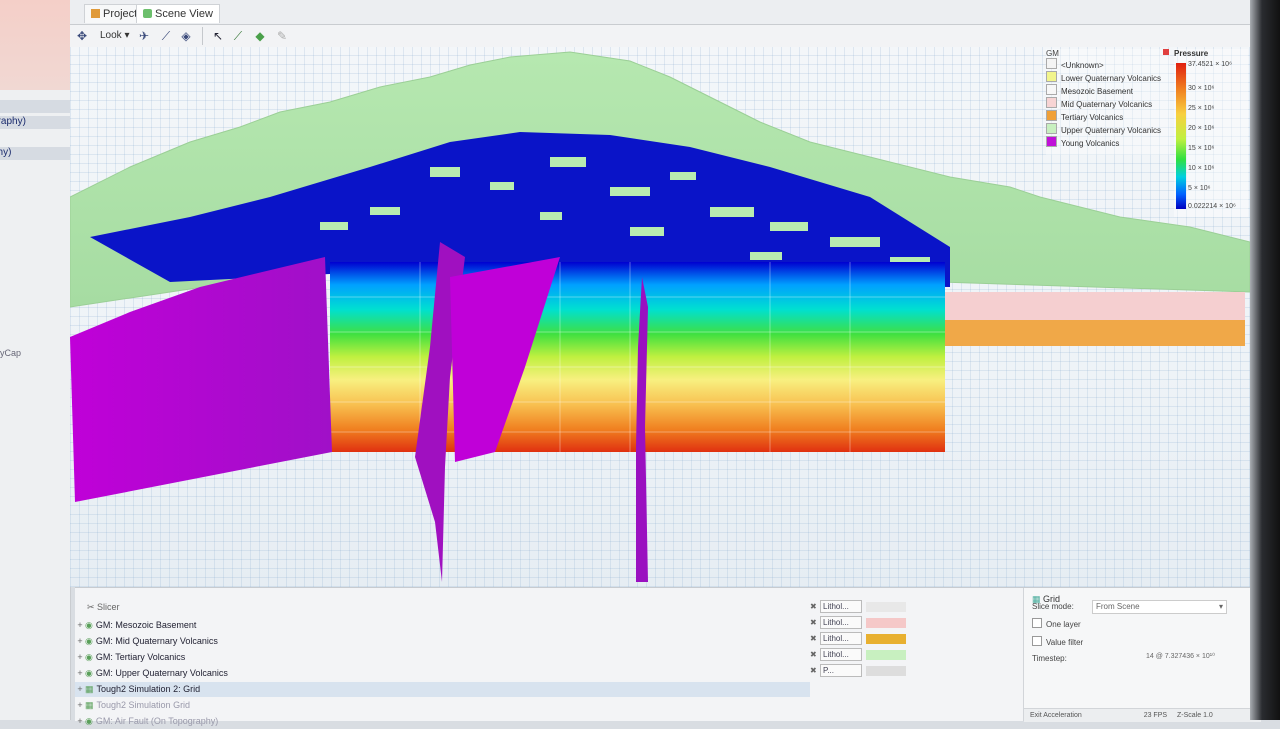 The width and height of the screenshot is (1280, 729). What do you see at coordinates (1210, 64) in the screenshot?
I see `pressure-tick: 37.4521 × 10⁶` at bounding box center [1210, 64].